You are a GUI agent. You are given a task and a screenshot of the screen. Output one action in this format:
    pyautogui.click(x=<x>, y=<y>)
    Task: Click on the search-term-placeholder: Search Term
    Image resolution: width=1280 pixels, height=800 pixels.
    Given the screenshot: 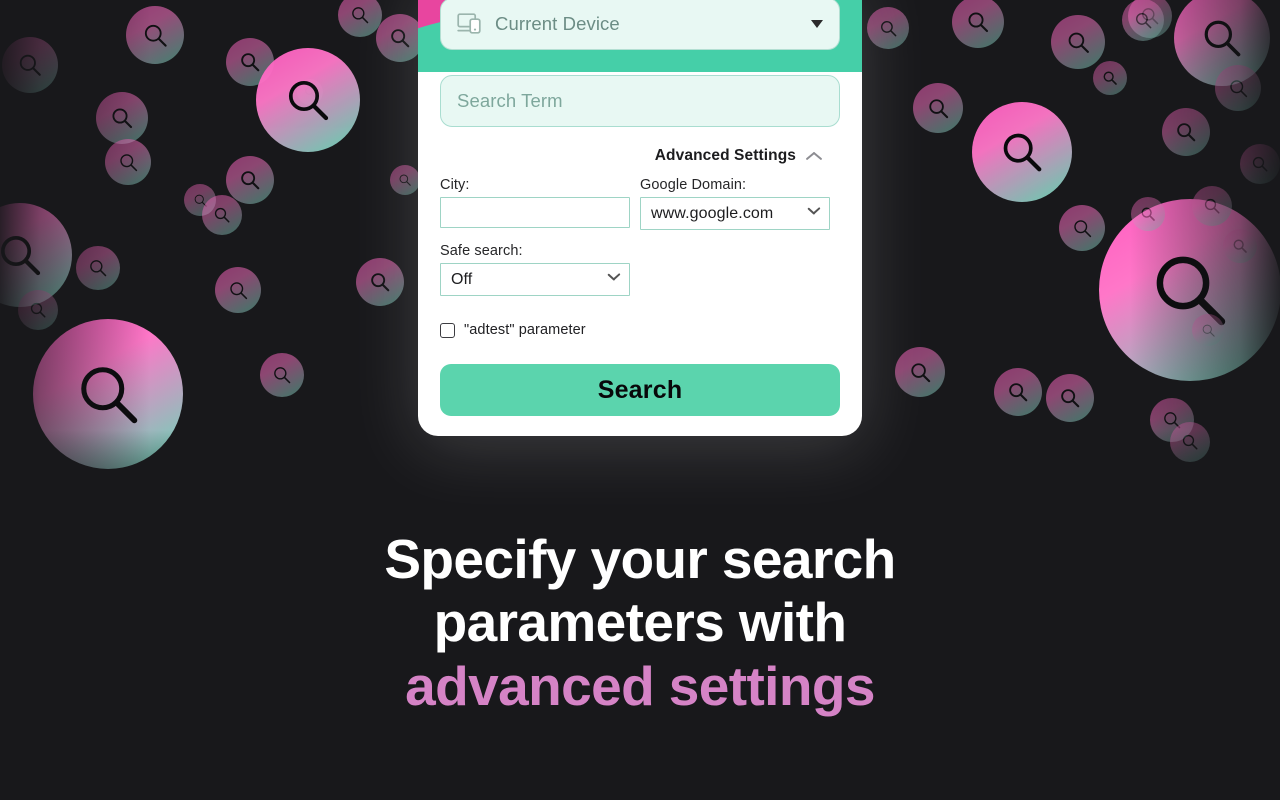 What is the action you would take?
    pyautogui.click(x=510, y=100)
    